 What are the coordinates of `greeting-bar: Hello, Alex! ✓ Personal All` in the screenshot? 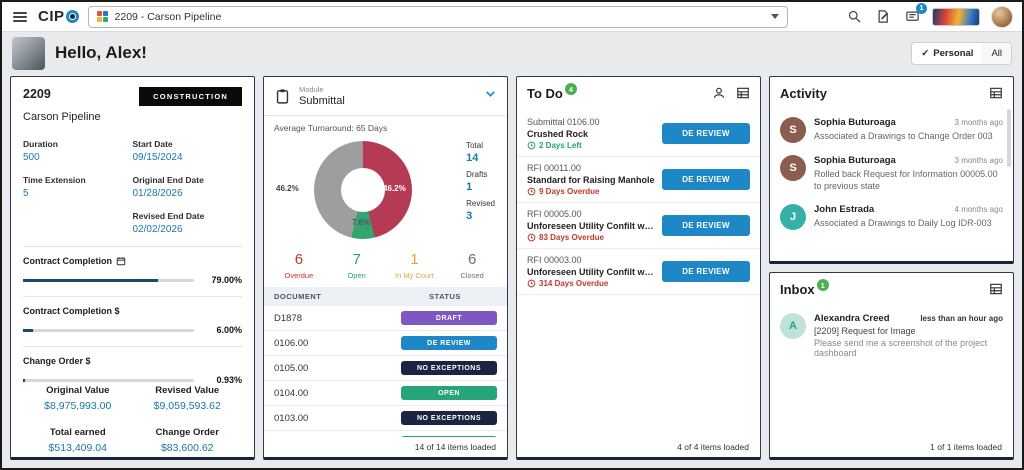 It's located at (512, 53).